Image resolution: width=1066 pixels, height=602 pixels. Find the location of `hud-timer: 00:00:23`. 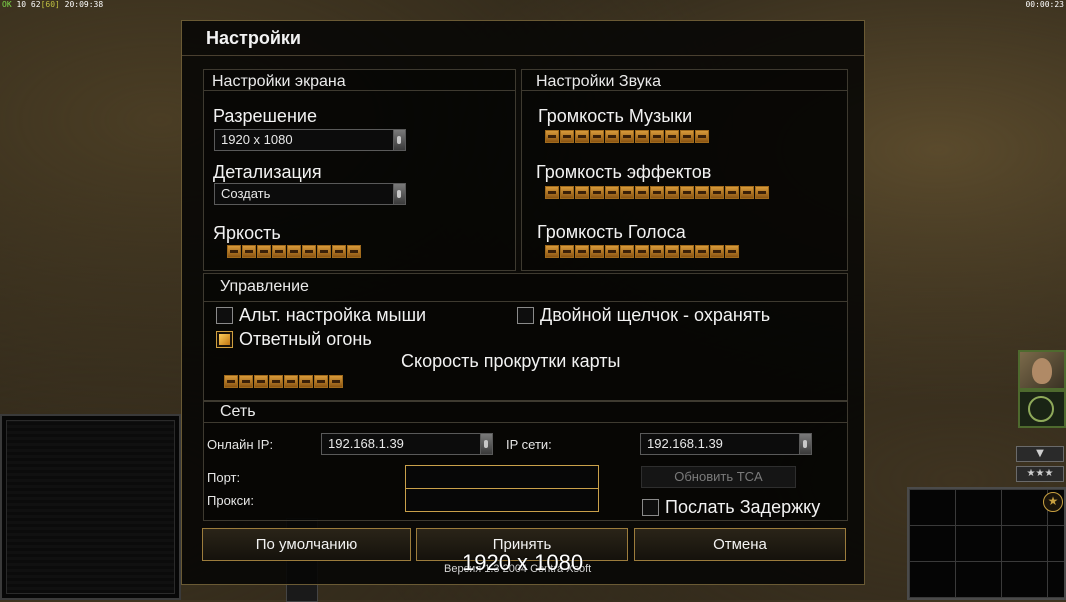

hud-timer: 00:00:23 is located at coordinates (1044, 4).